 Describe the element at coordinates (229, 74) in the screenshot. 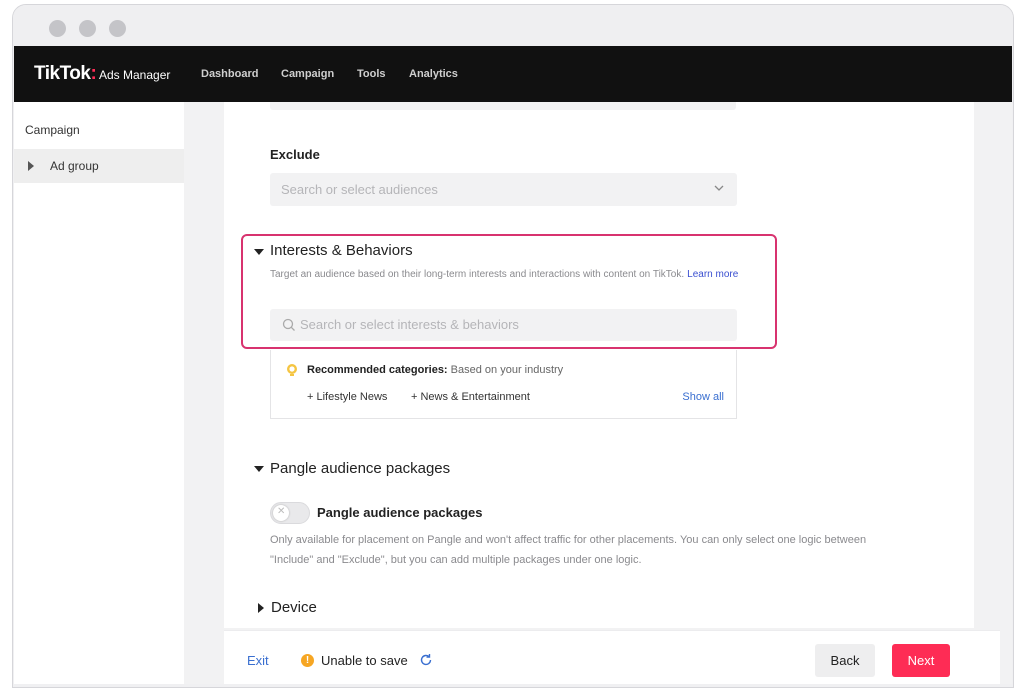

I see `nav-dashboard: Dashboard` at that location.